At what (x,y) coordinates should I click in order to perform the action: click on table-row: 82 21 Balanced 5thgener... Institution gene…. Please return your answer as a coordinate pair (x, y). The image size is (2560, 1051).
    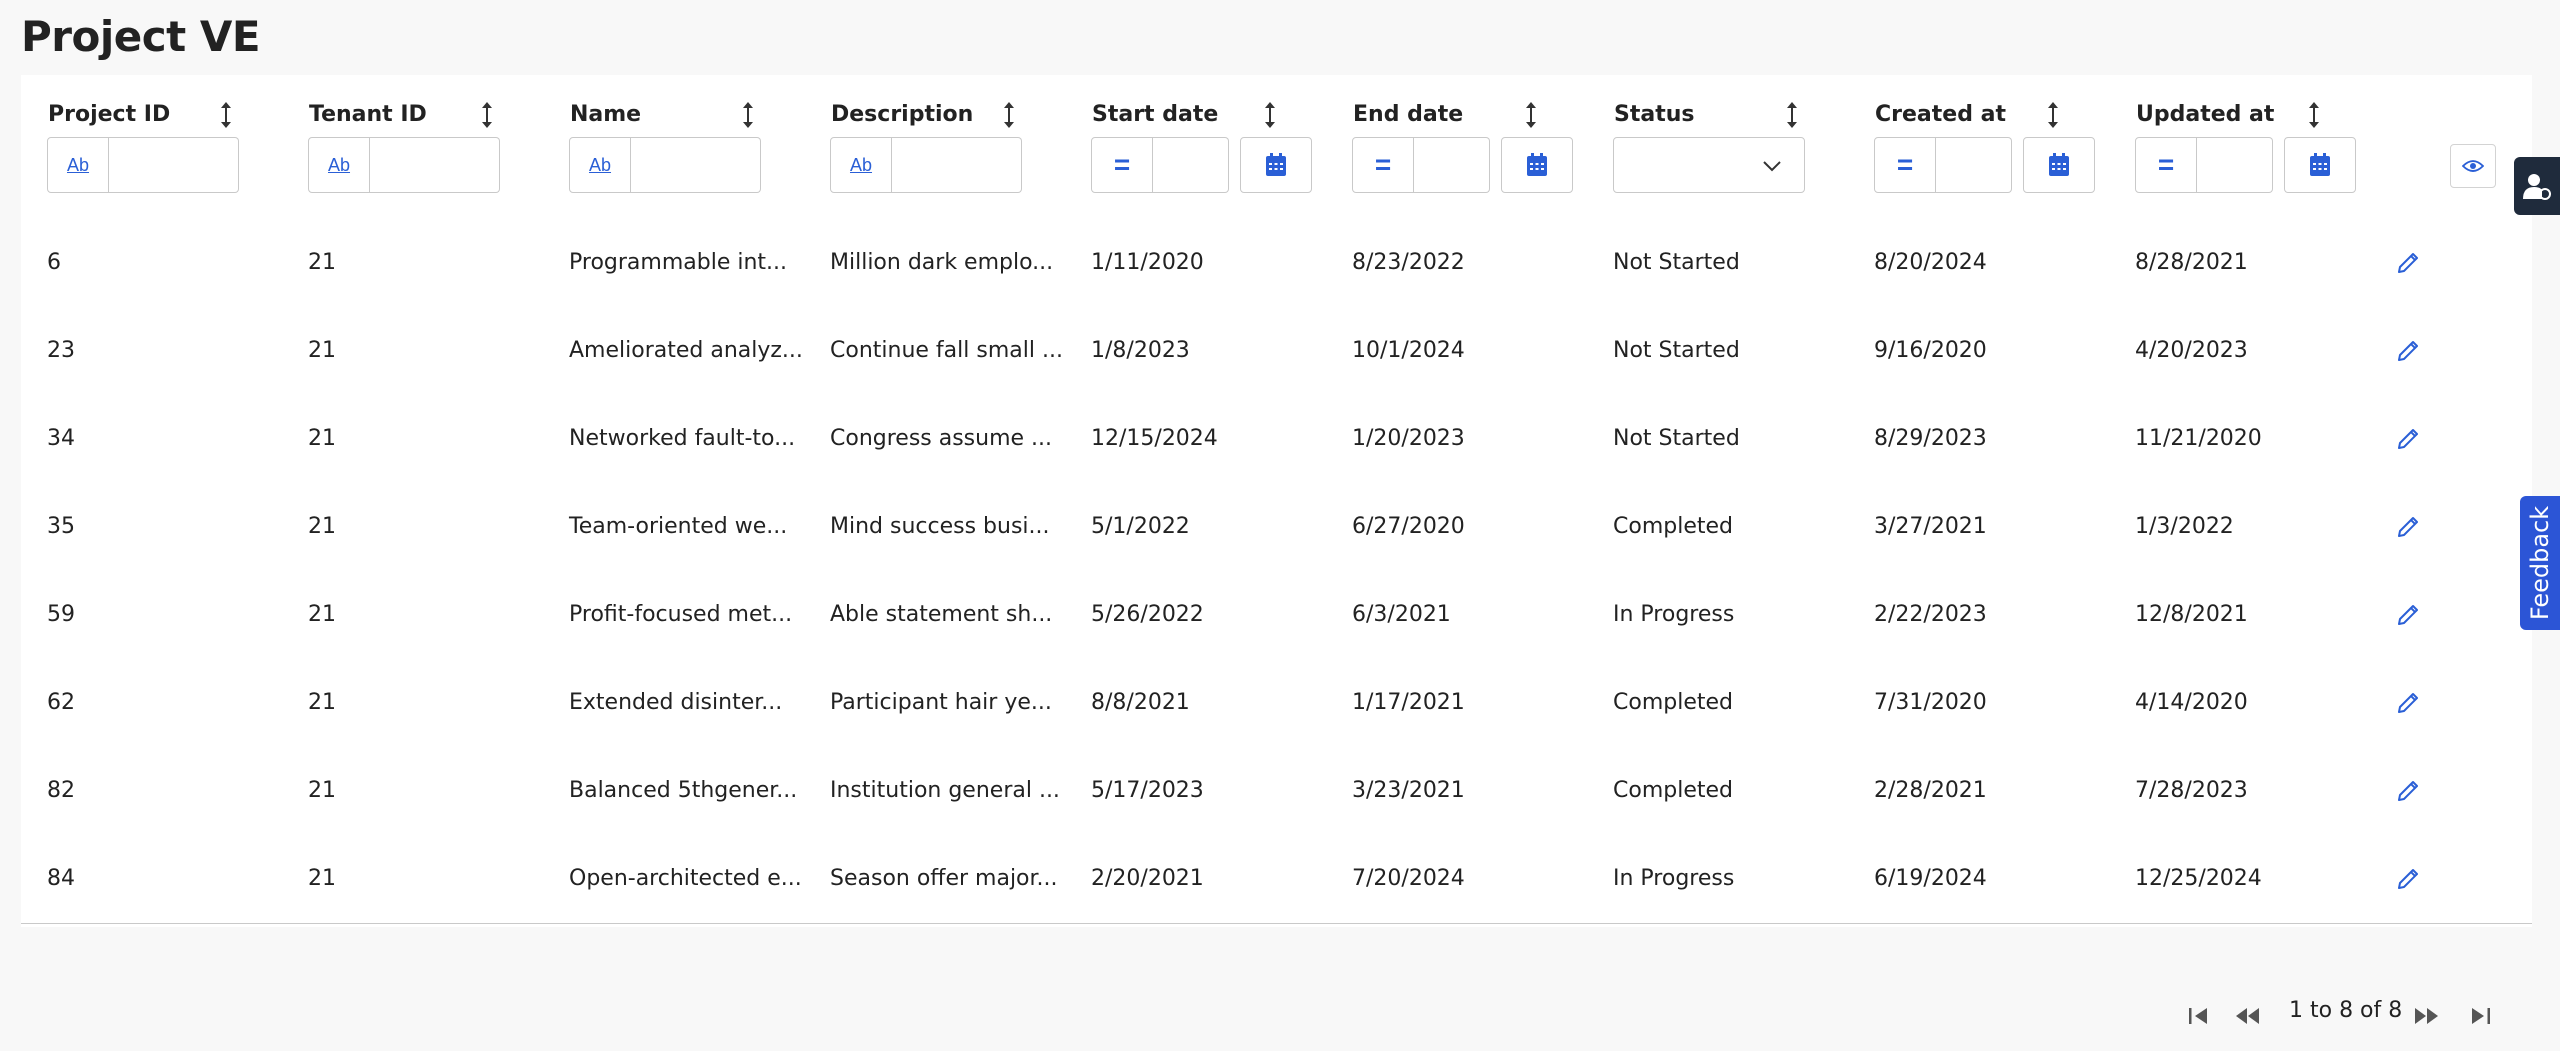
    Looking at the image, I should click on (1276, 791).